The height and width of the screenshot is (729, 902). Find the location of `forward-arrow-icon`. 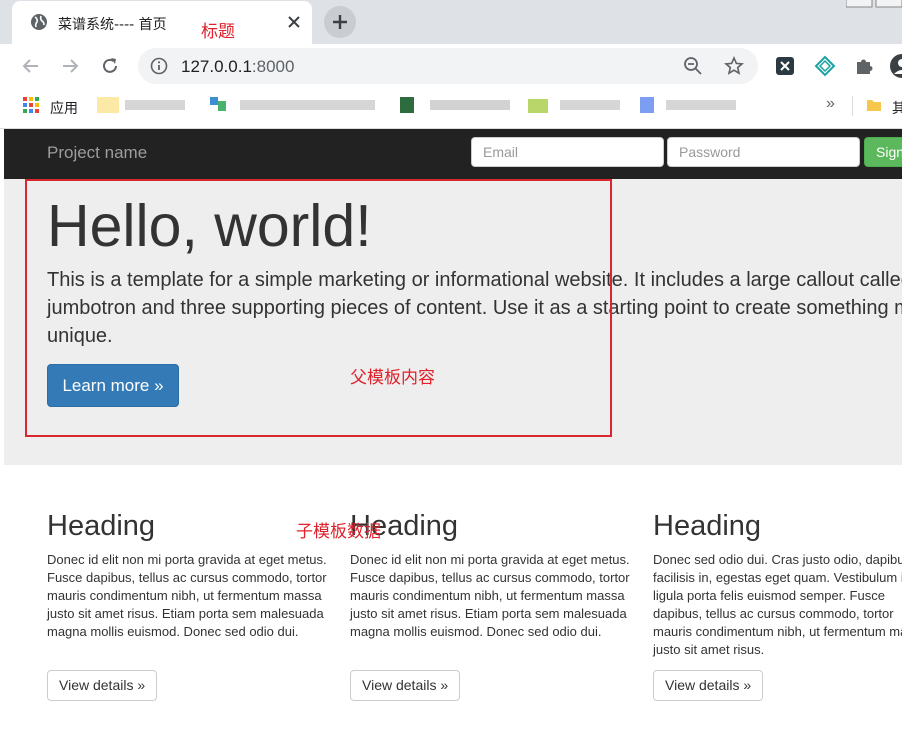

forward-arrow-icon is located at coordinates (70, 66).